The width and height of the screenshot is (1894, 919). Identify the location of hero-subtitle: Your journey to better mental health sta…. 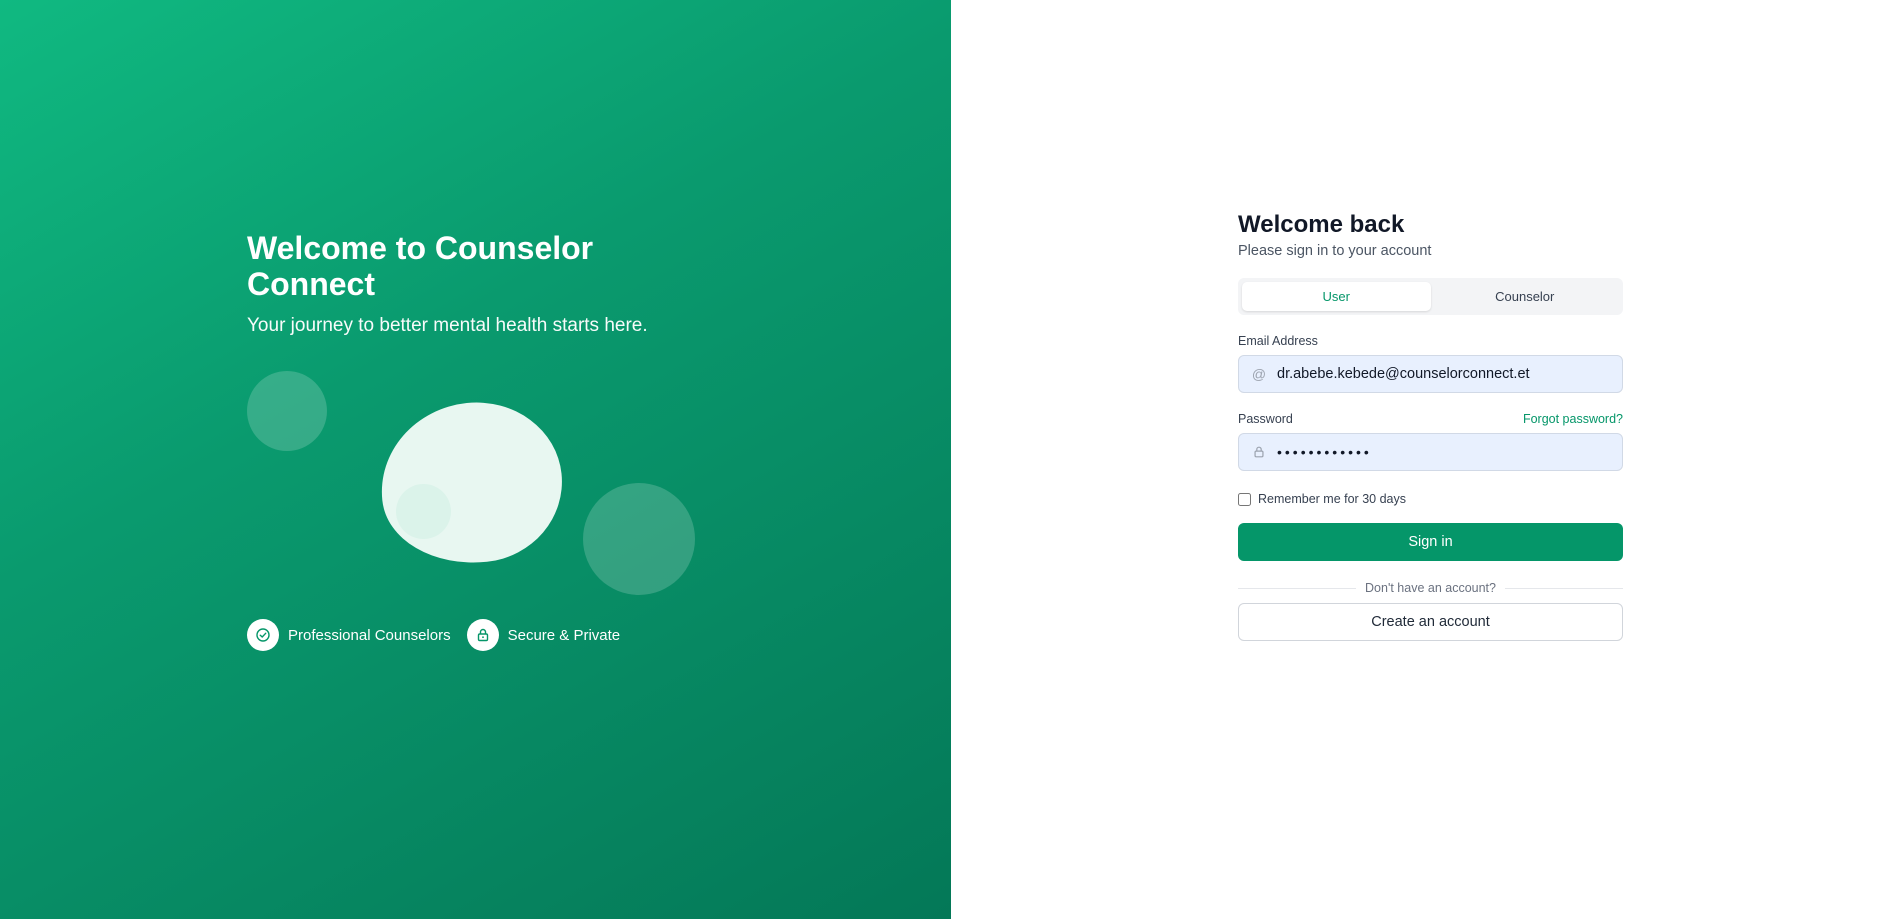
(447, 325).